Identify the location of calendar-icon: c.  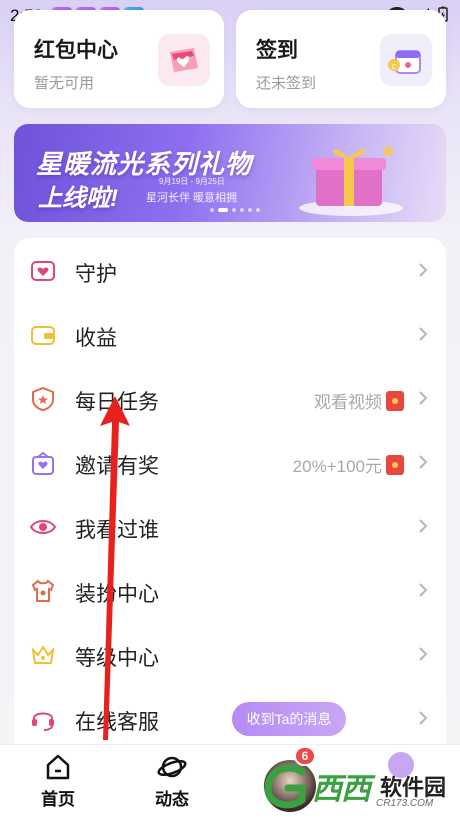
(406, 60).